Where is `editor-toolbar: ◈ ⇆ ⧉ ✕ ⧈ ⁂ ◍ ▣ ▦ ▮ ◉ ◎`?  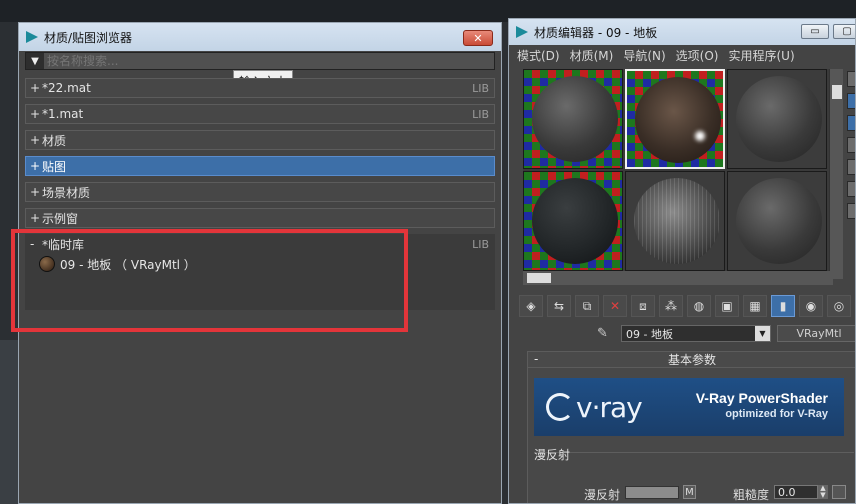 editor-toolbar: ◈ ⇆ ⧉ ✕ ⧈ ⁂ ◍ ▣ ▦ ▮ ◉ ◎ is located at coordinates (685, 307).